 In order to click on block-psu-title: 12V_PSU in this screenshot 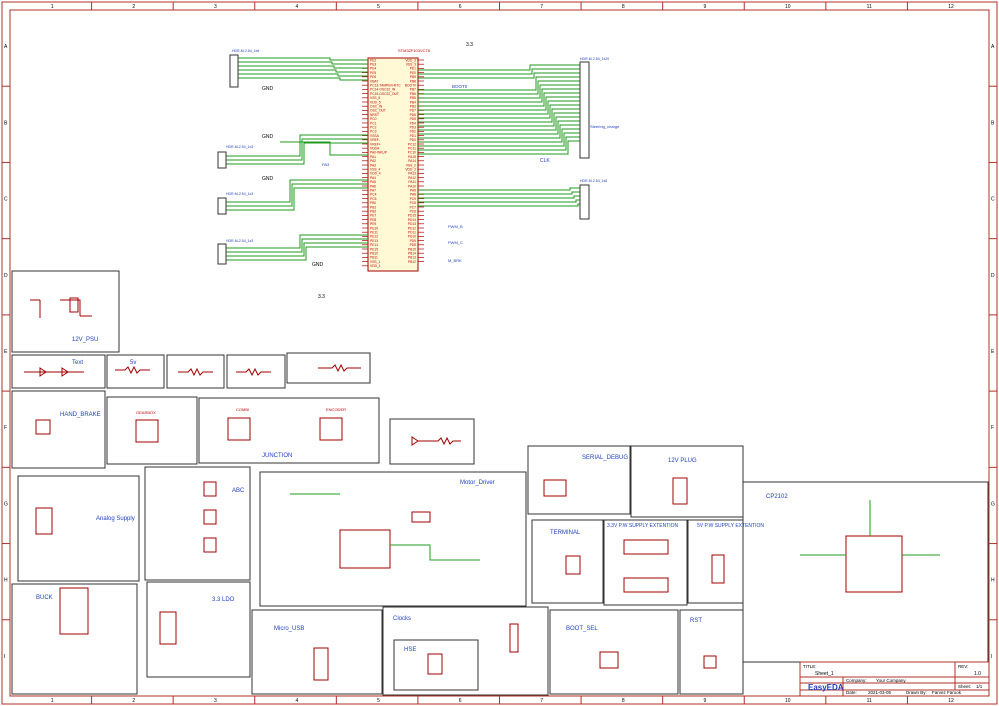, I will do `click(85, 340)`.